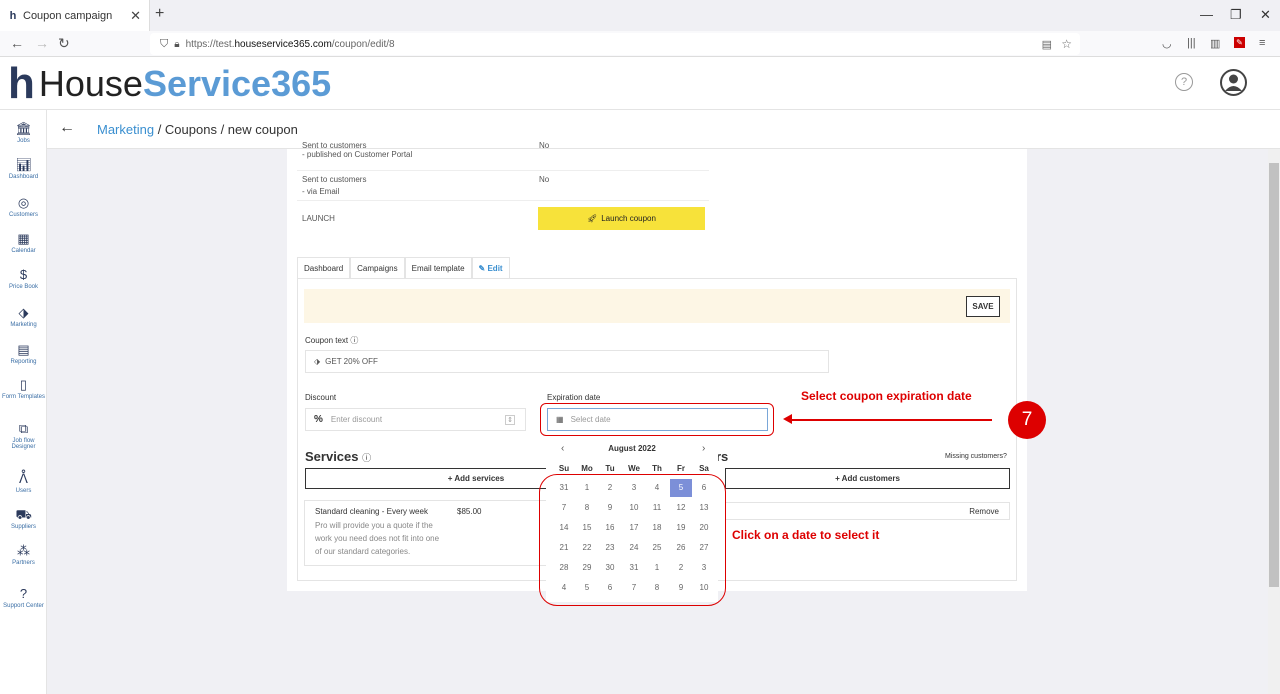 The width and height of the screenshot is (1280, 694). What do you see at coordinates (23, 397) in the screenshot?
I see `sidebar-item-label: Form Templates` at bounding box center [23, 397].